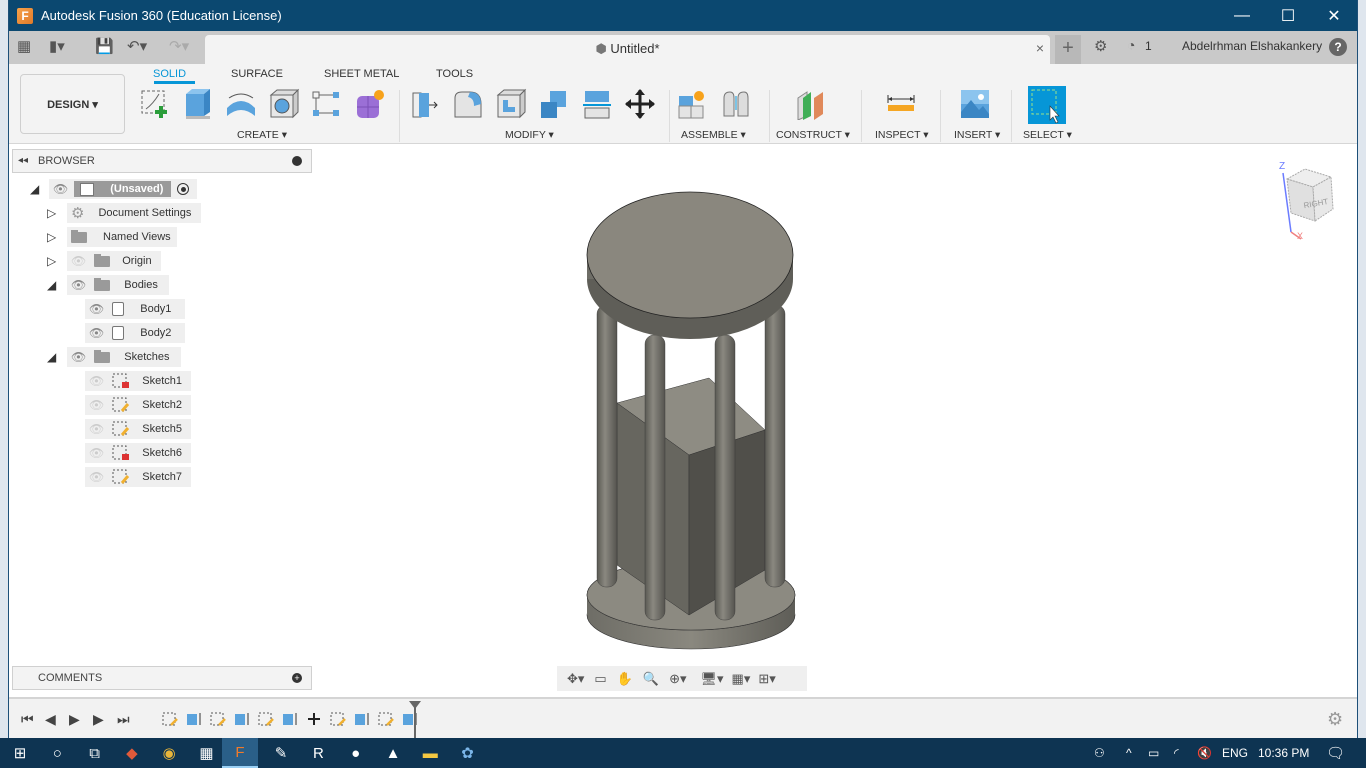  I want to click on taskbar-inkscape-icon: ▲, so click(393, 753).